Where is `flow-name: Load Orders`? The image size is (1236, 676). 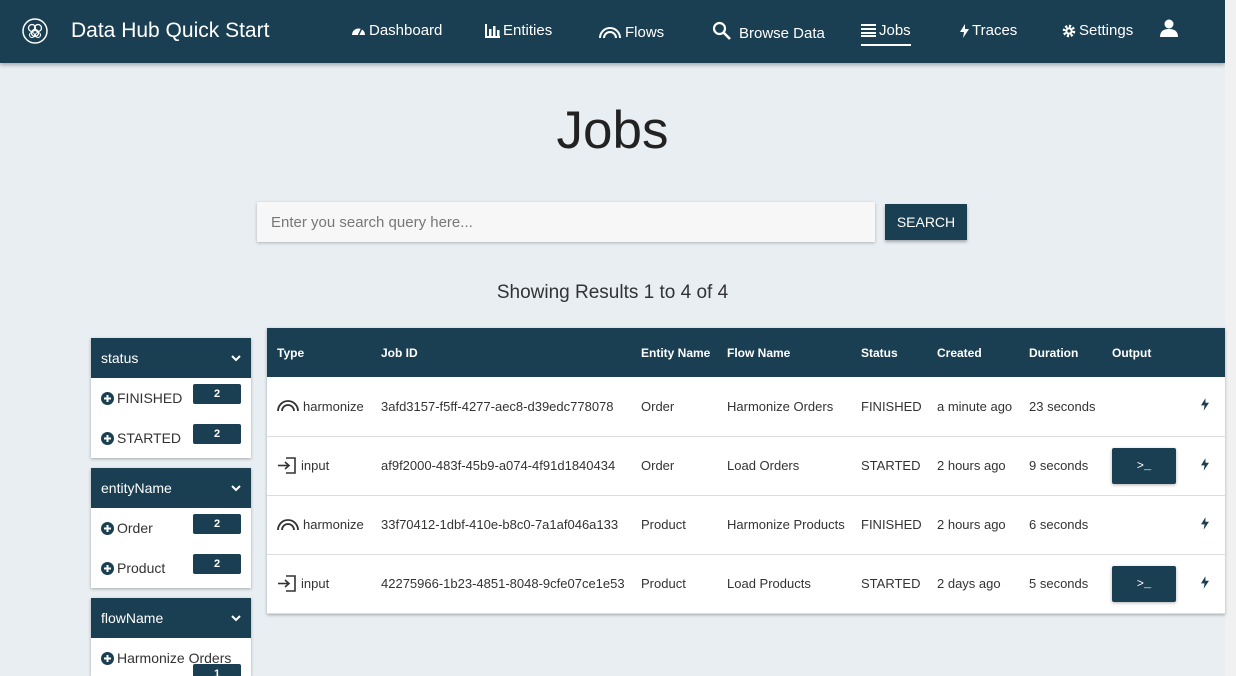 flow-name: Load Orders is located at coordinates (784, 466).